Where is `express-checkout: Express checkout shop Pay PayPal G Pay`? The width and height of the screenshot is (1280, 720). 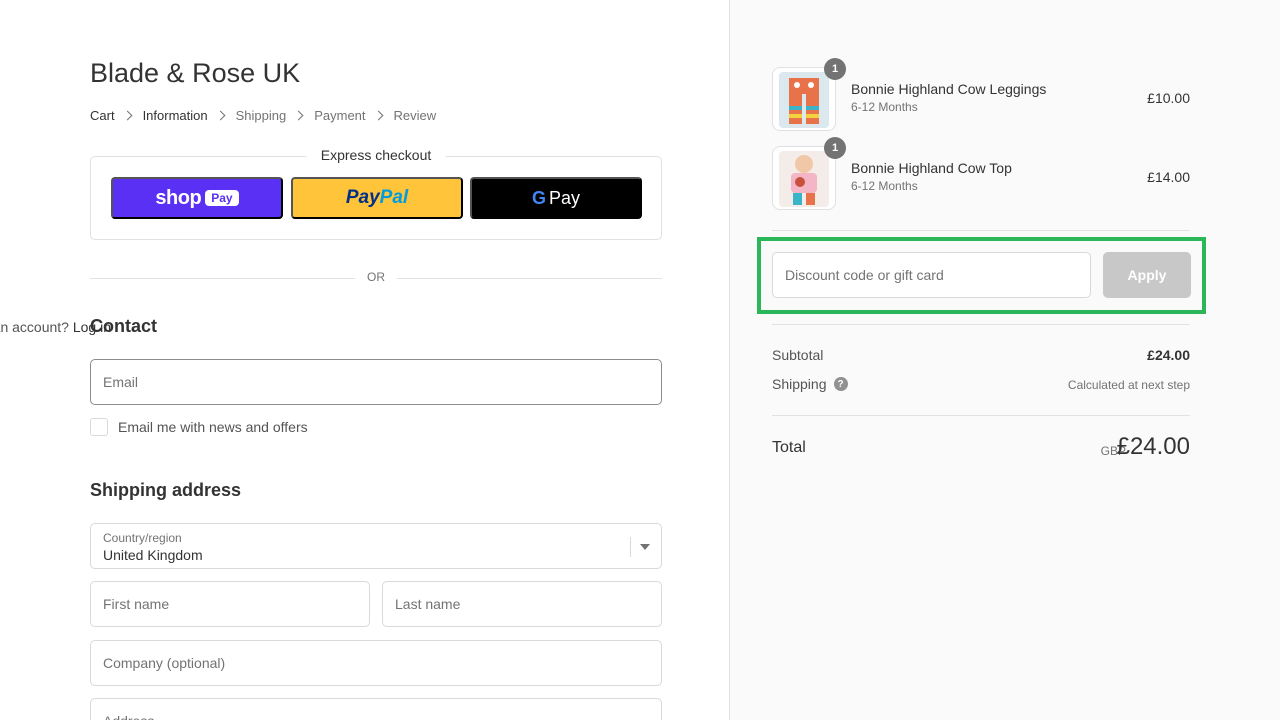
express-checkout: Express checkout shop Pay PayPal G Pay is located at coordinates (376, 193).